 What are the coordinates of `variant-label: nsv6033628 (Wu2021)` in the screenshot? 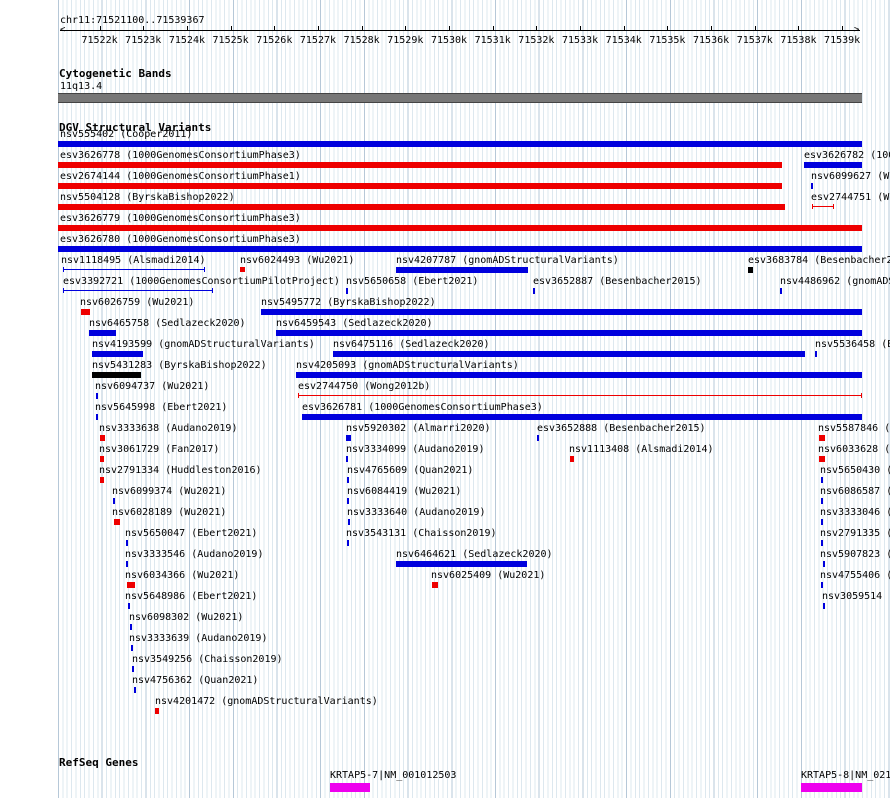 It's located at (854, 449).